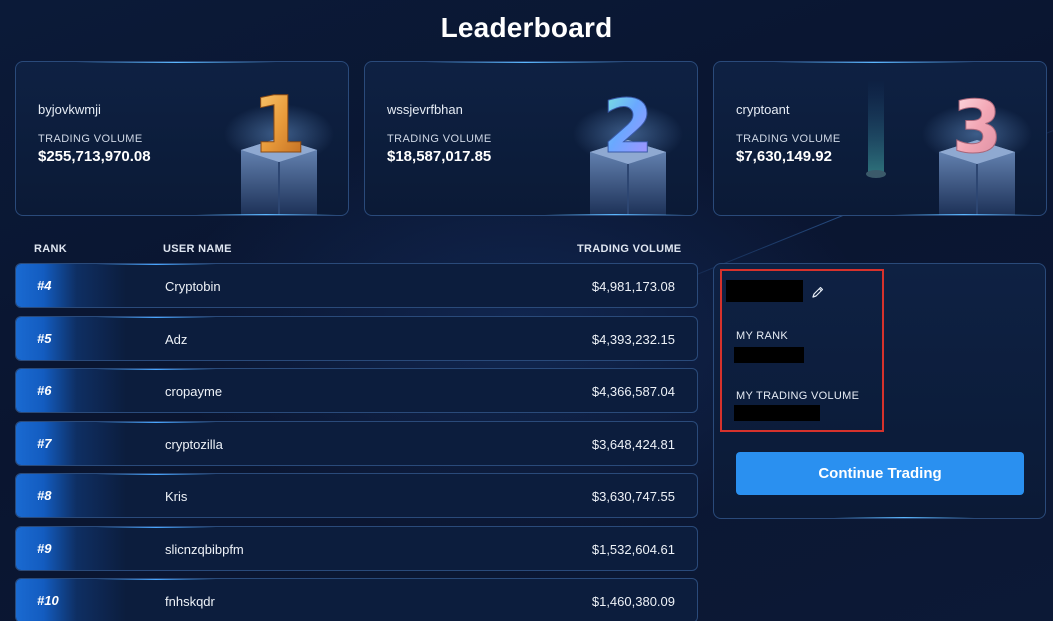 This screenshot has height=621, width=1053. What do you see at coordinates (176, 339) in the screenshot?
I see `row-username: Adz` at bounding box center [176, 339].